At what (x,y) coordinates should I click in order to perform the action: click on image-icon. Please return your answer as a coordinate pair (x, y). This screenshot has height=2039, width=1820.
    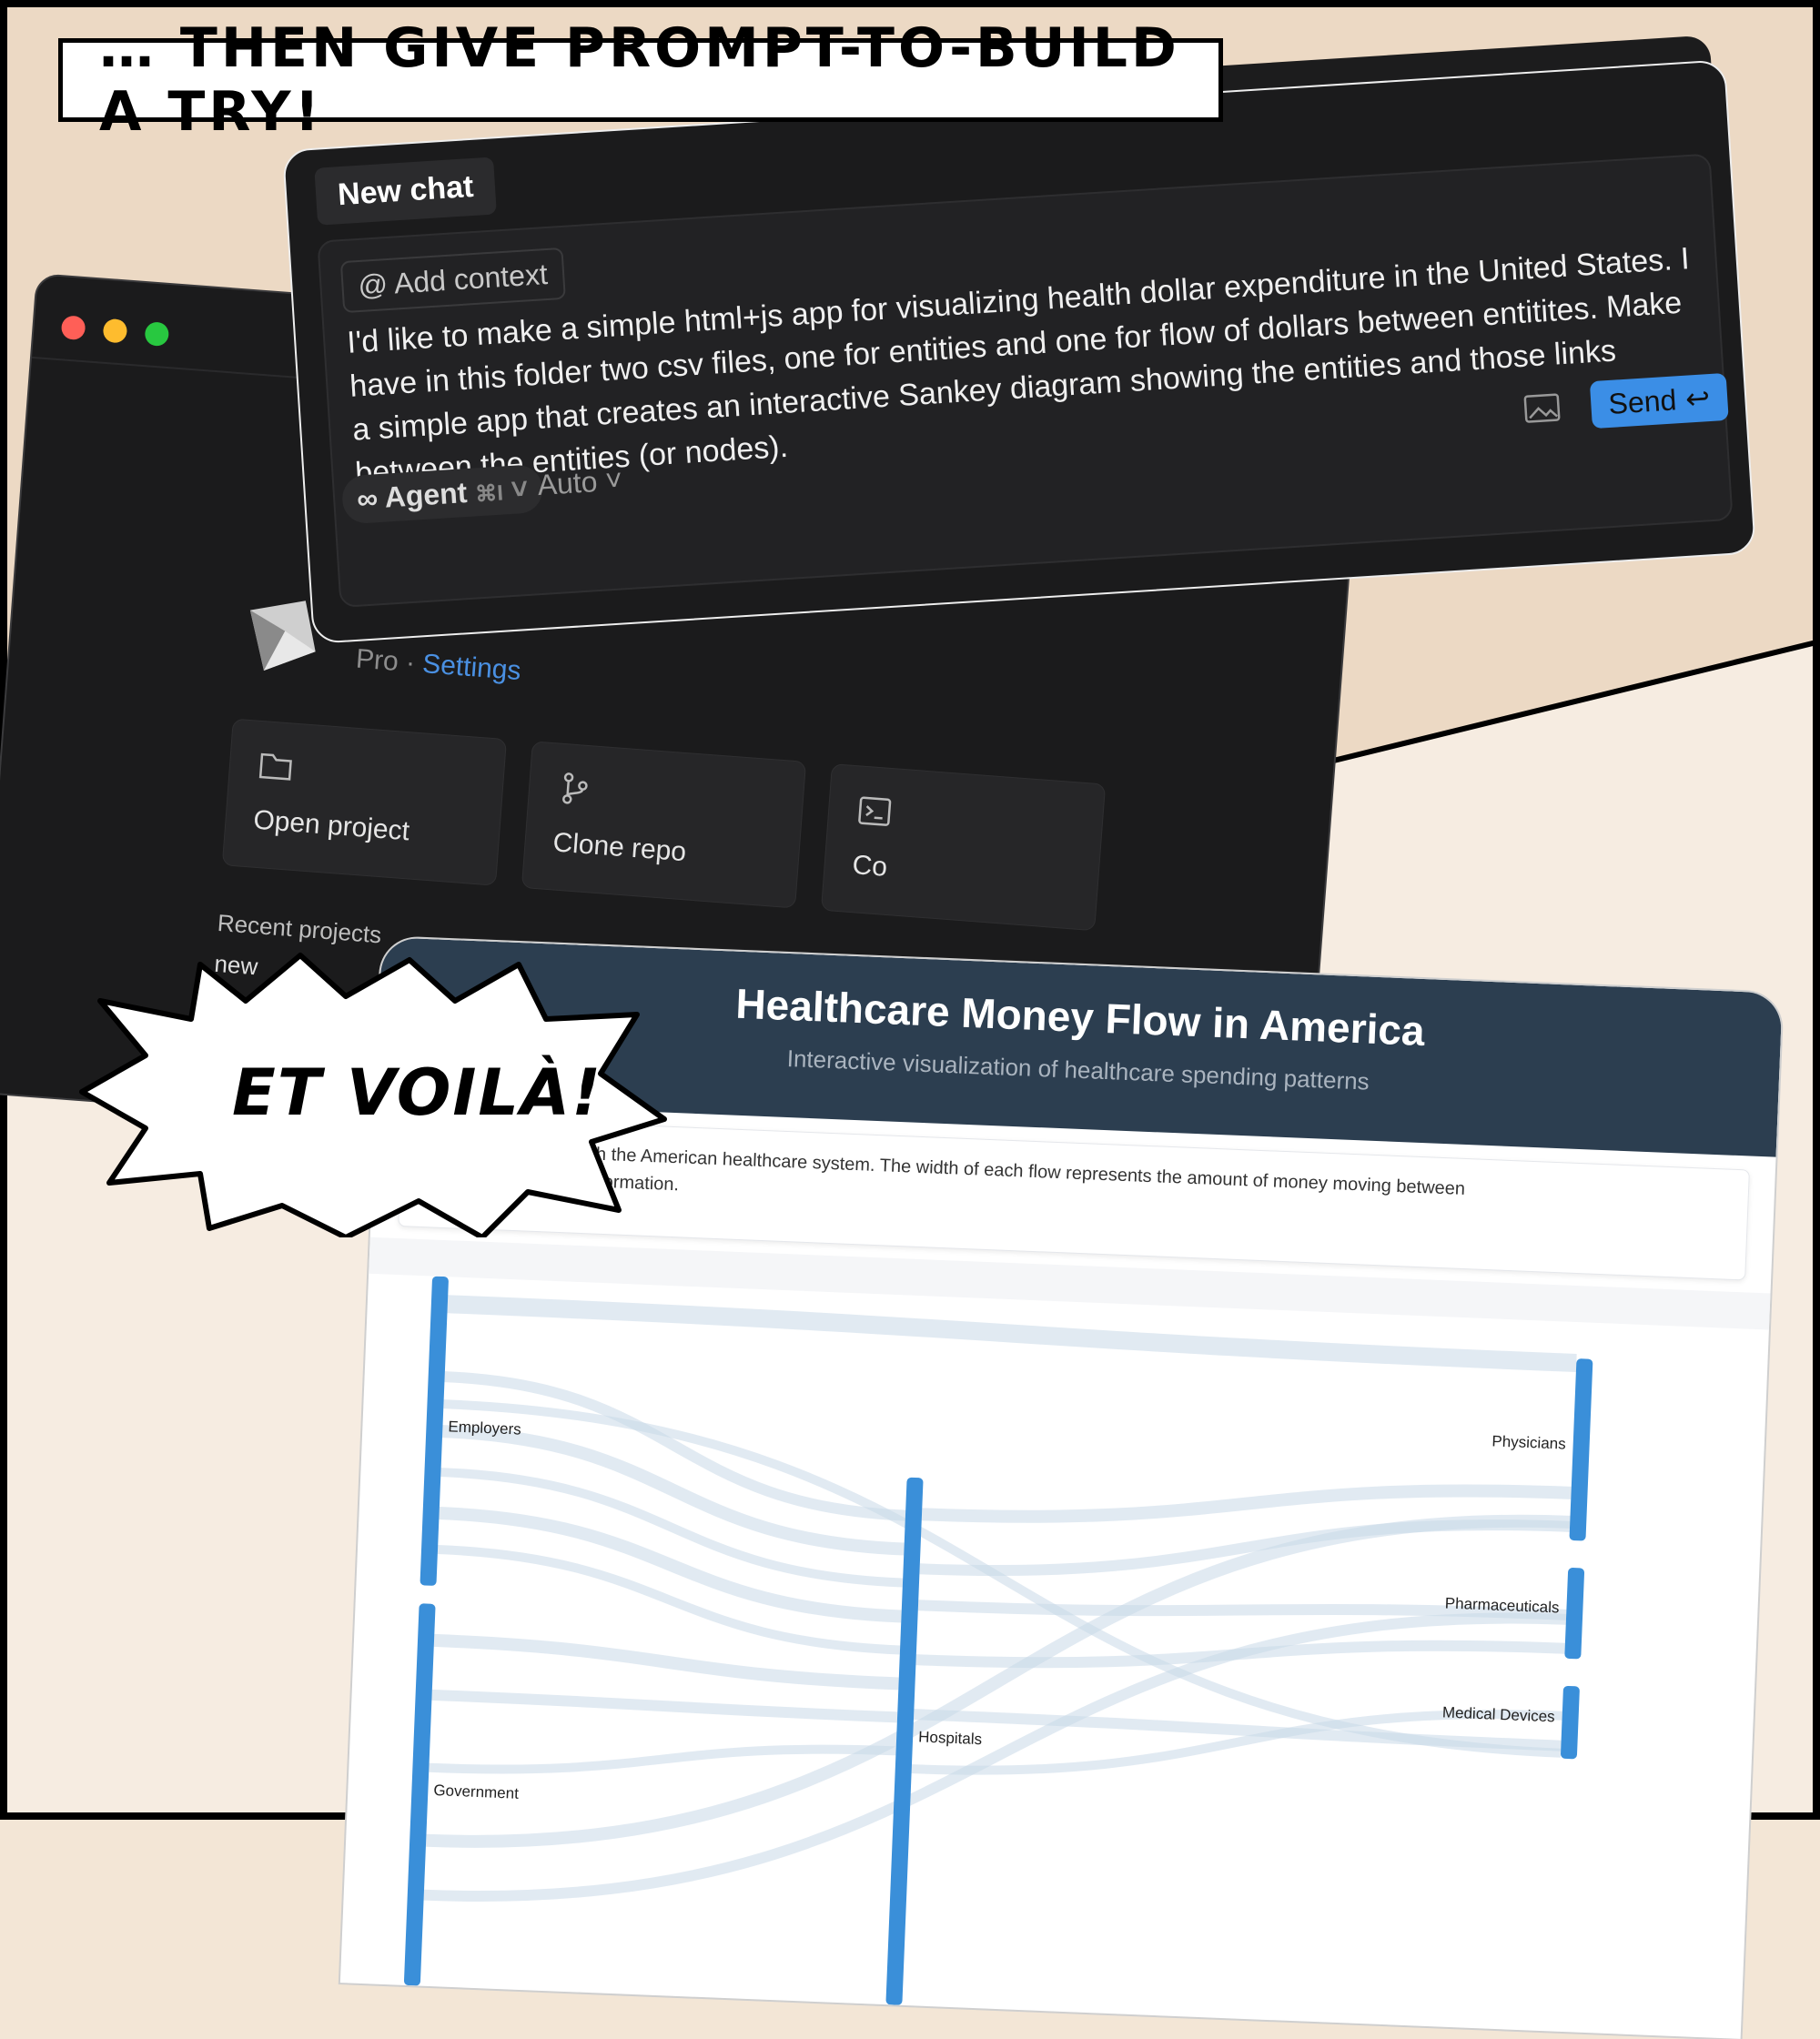
    Looking at the image, I should click on (1543, 407).